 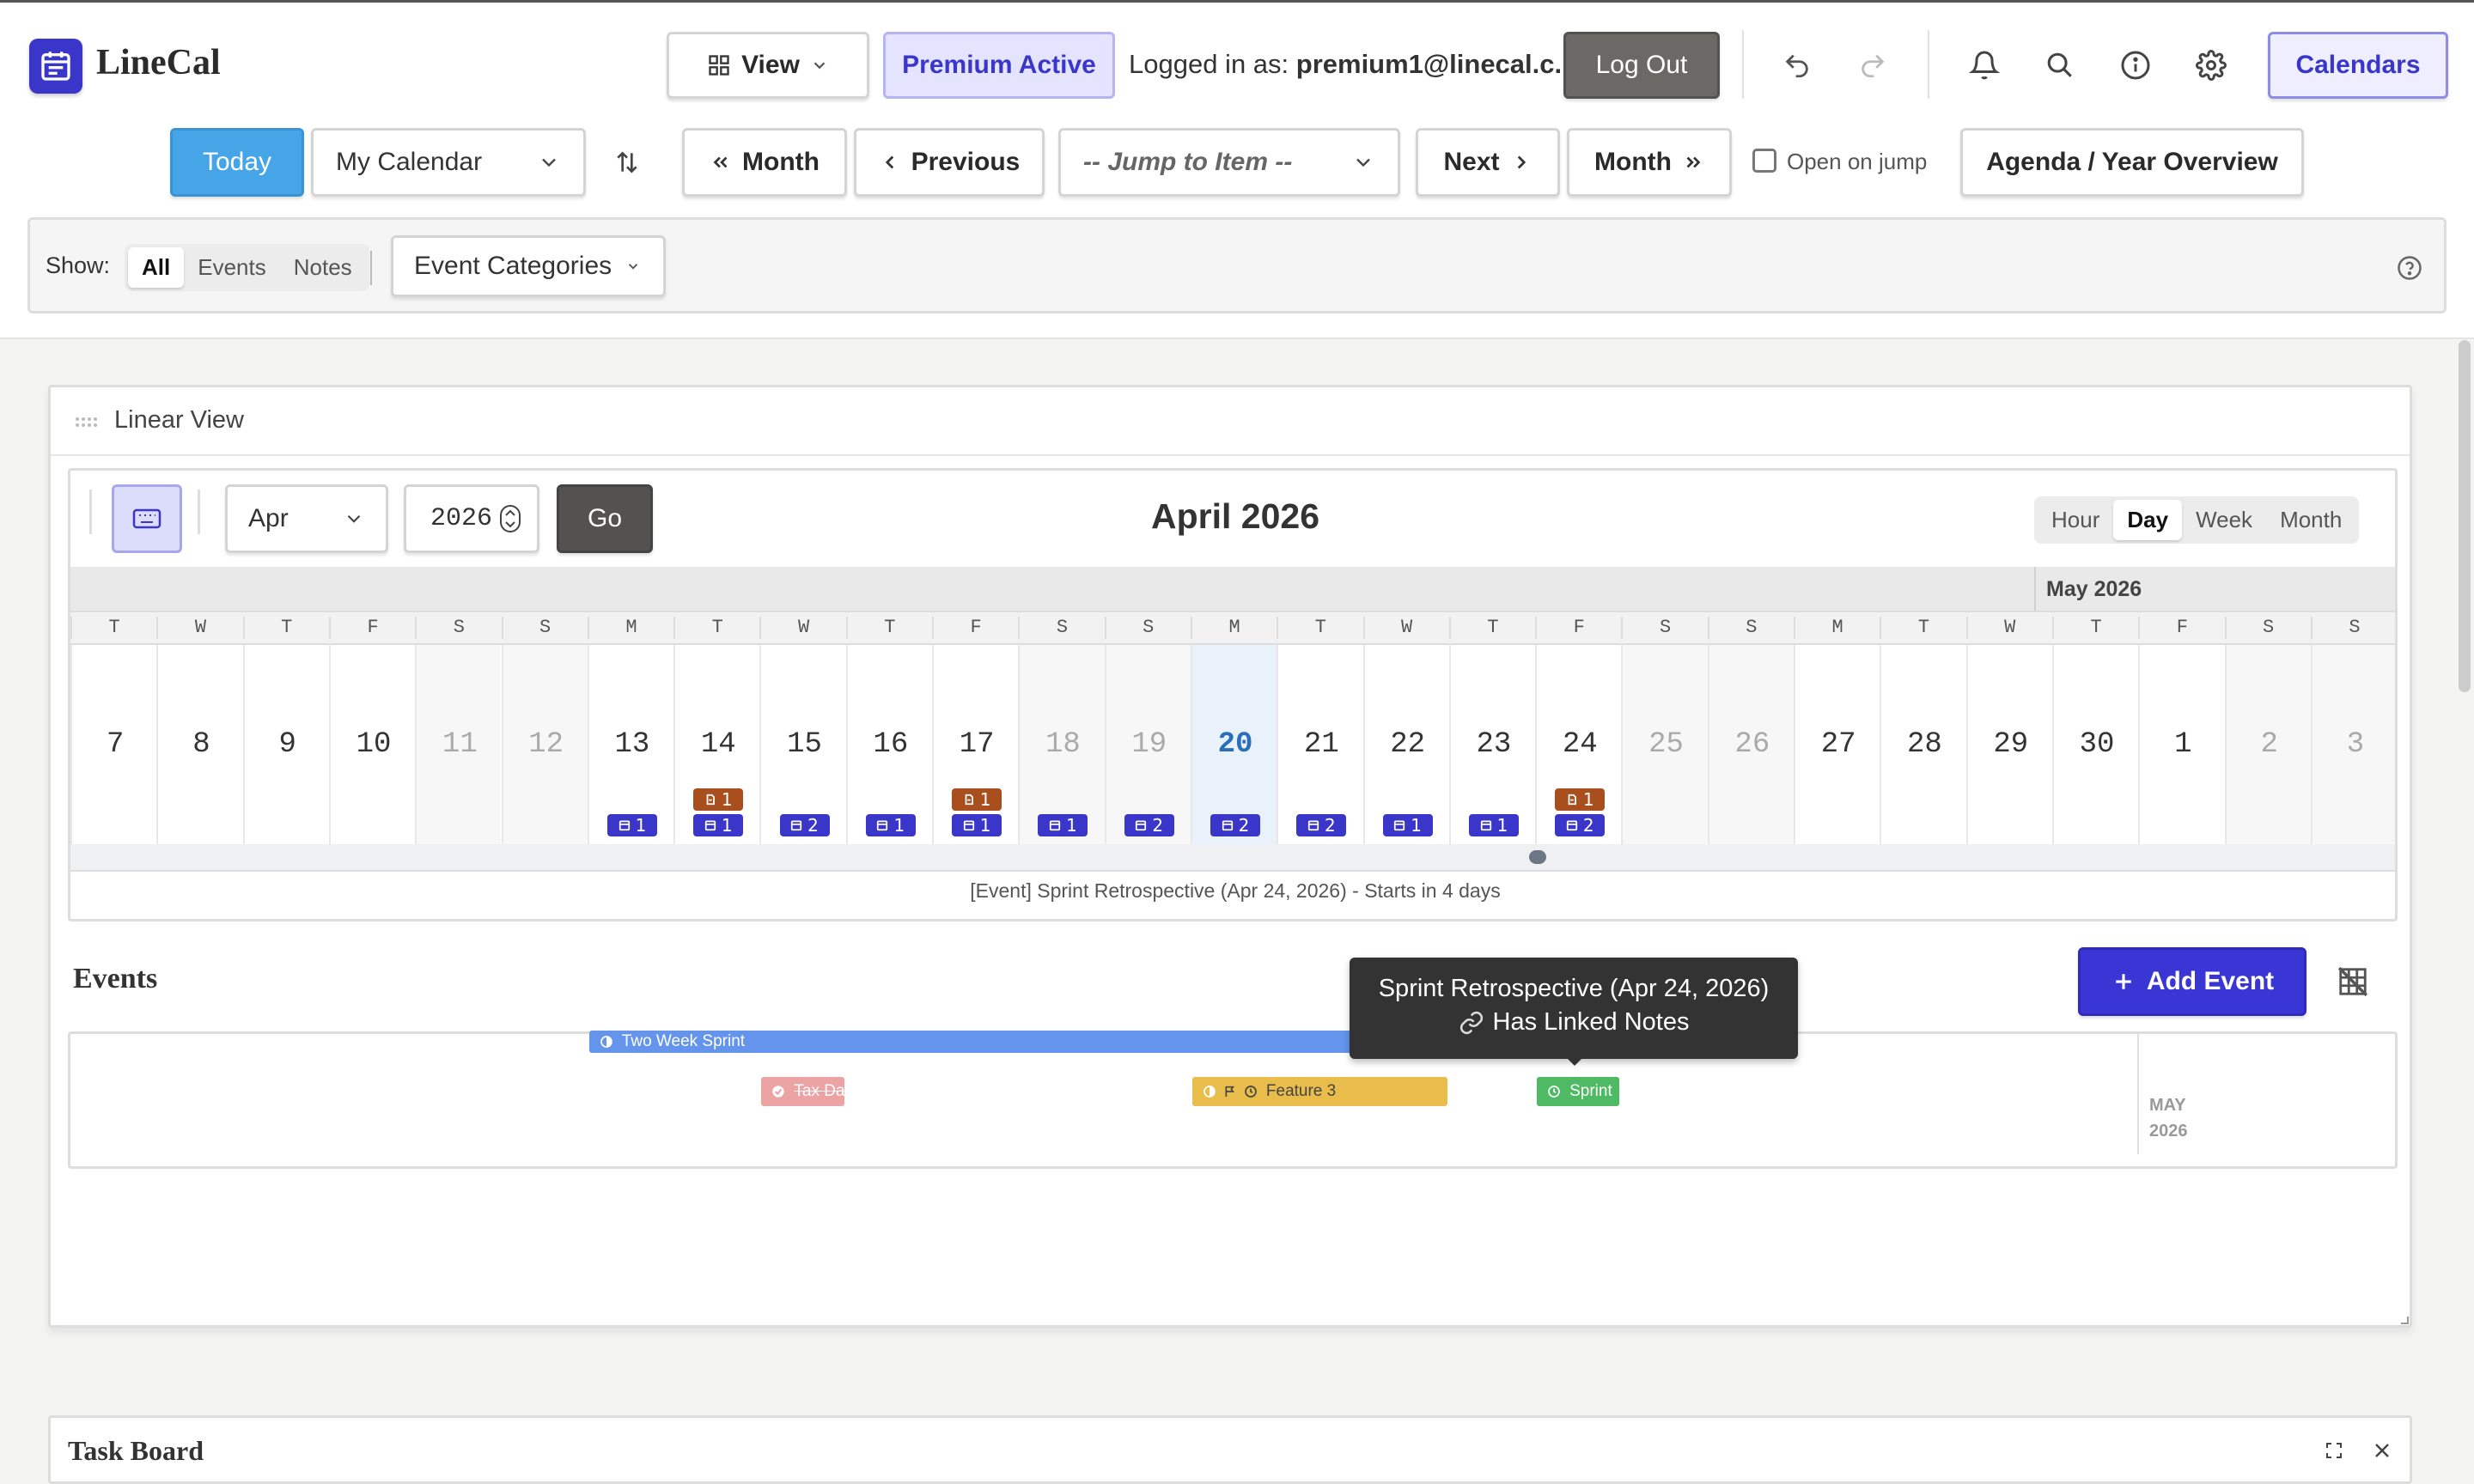 I want to click on agenda-year-overview-button: Agenda / Year Overview, so click(x=2132, y=163).